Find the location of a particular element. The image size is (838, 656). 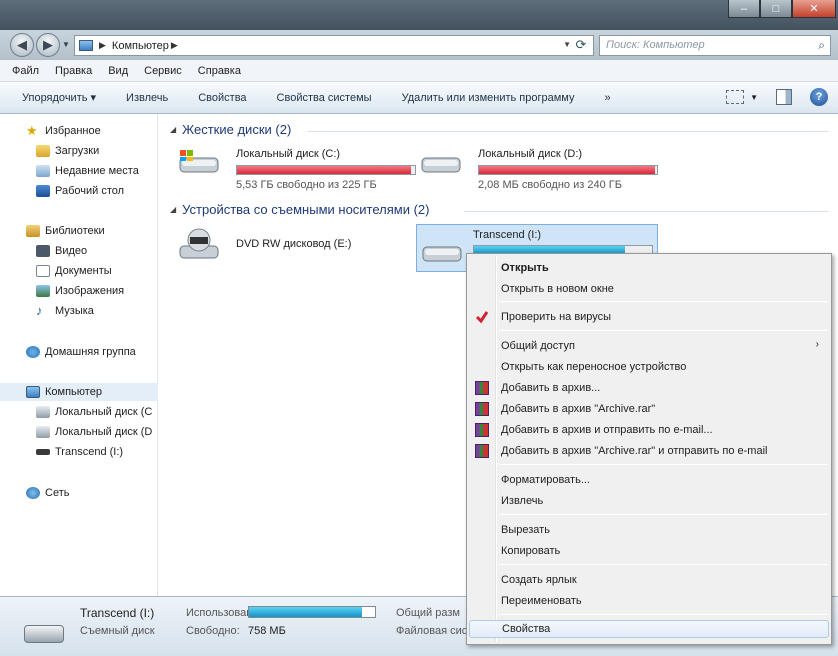

view-dropdown-icon: ▼ is located at coordinates (754, 97).